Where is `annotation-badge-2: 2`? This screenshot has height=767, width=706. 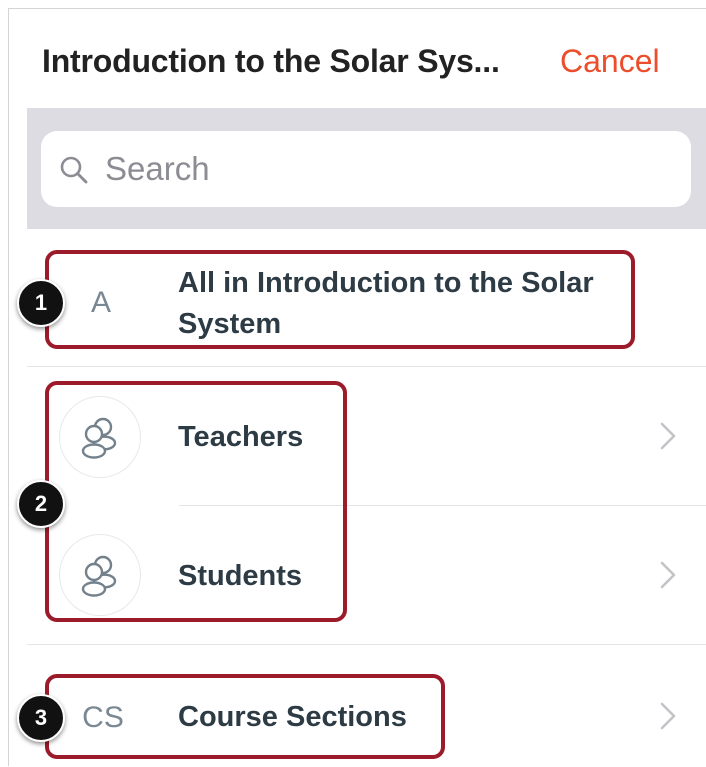 annotation-badge-2: 2 is located at coordinates (41, 504).